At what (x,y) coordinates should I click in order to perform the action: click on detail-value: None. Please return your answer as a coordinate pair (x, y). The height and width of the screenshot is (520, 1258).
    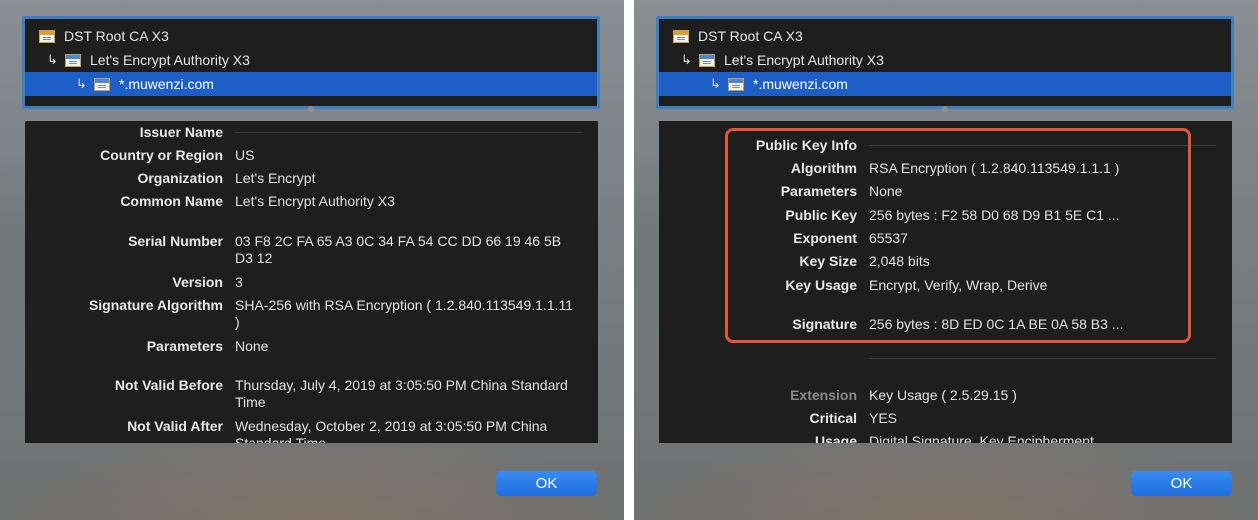
    Looking at the image, I should click on (252, 346).